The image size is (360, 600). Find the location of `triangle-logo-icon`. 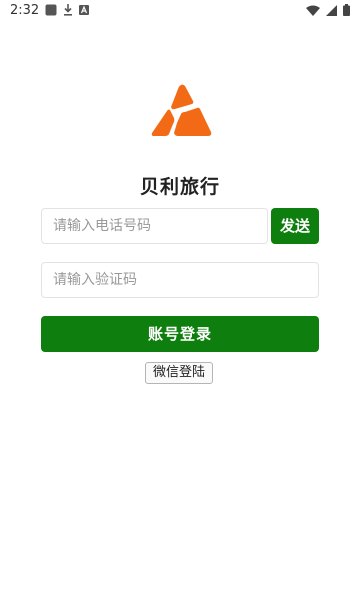

triangle-logo-icon is located at coordinates (181, 111).